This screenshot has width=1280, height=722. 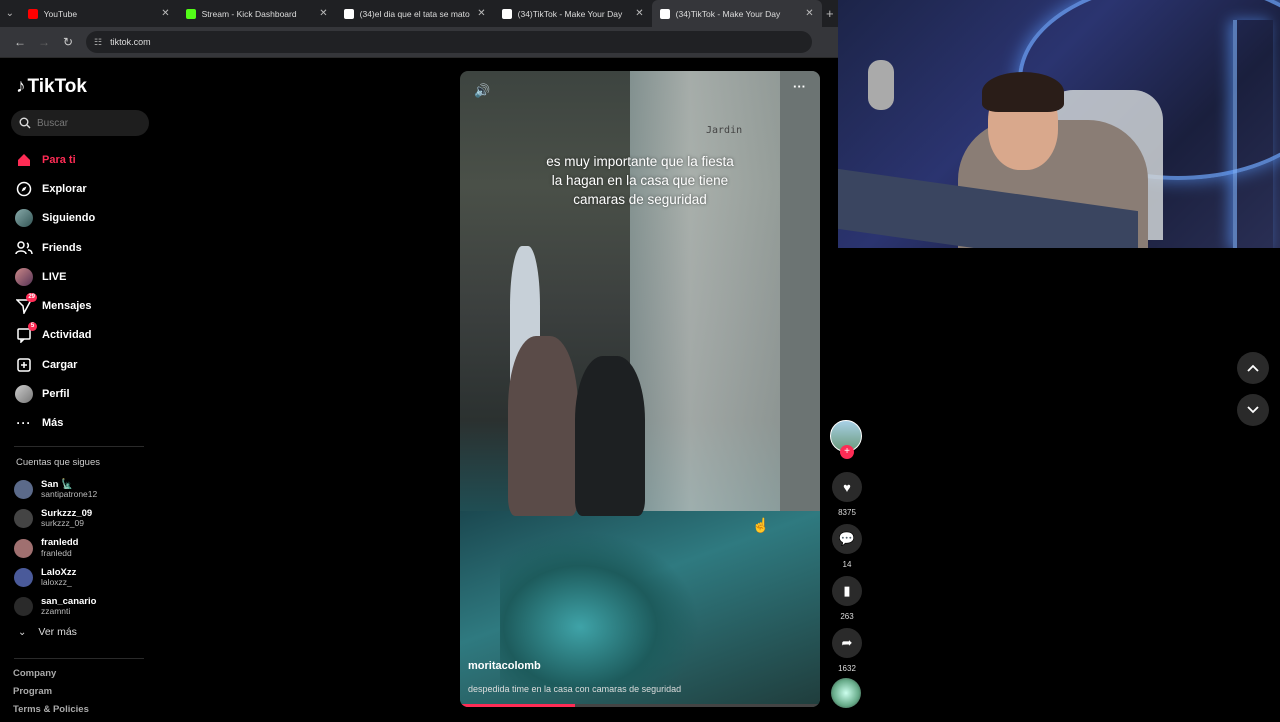 What do you see at coordinates (68, 42) in the screenshot?
I see `reload-button: ↻` at bounding box center [68, 42].